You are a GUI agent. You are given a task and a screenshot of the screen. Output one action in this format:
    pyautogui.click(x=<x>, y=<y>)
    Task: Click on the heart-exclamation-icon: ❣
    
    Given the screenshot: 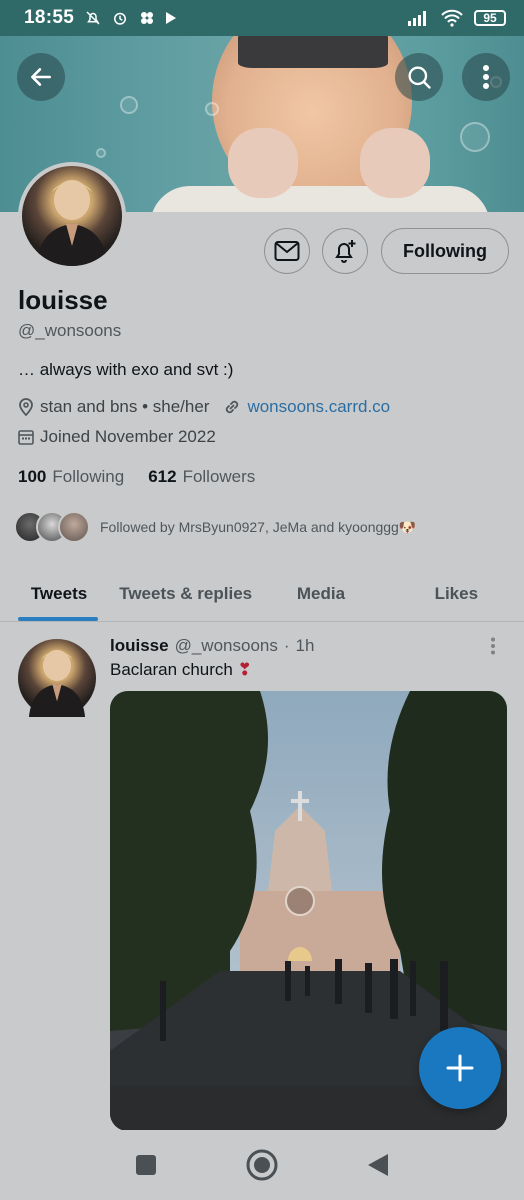 What is the action you would take?
    pyautogui.click(x=244, y=669)
    